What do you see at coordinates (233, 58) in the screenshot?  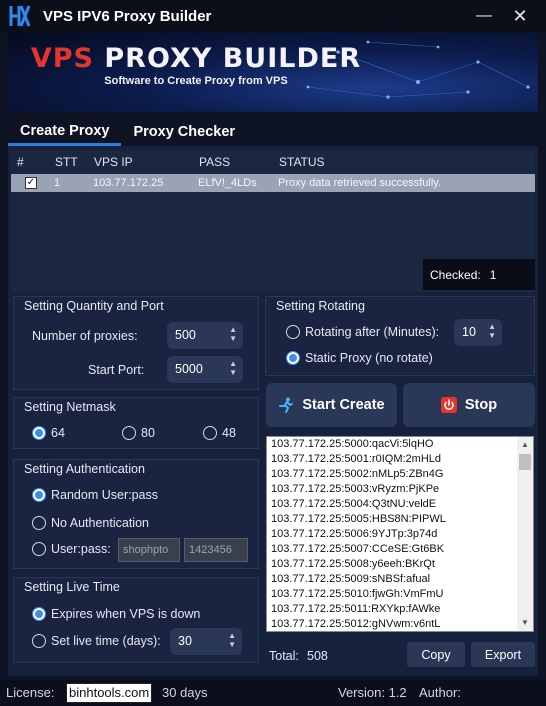 I see `banner-title-builder: PROXY BUILDER` at bounding box center [233, 58].